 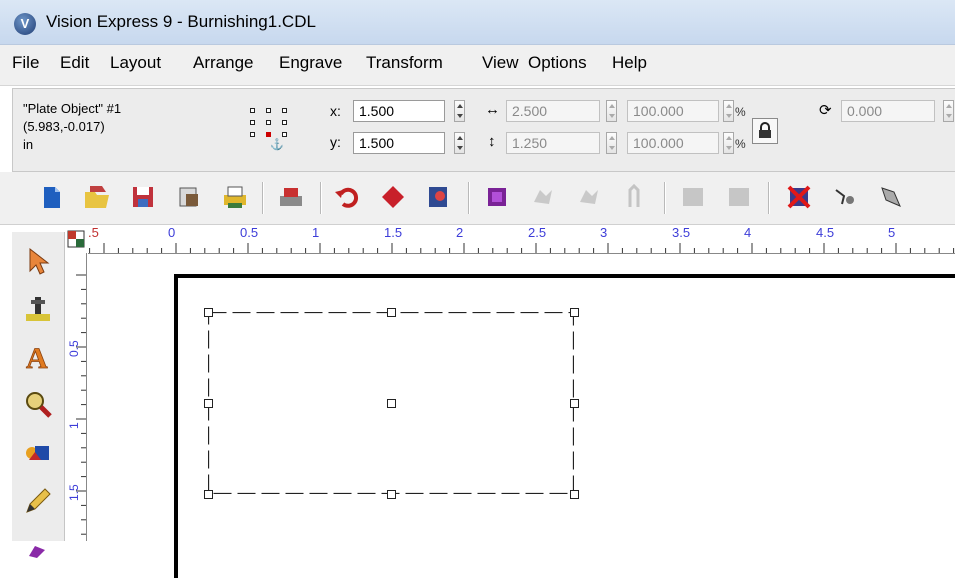 I want to click on horizontal-ruler: .5 0 0.5 1 1.5 2 2.5 3 3.5 4 4.5 5, so click(x=521, y=239).